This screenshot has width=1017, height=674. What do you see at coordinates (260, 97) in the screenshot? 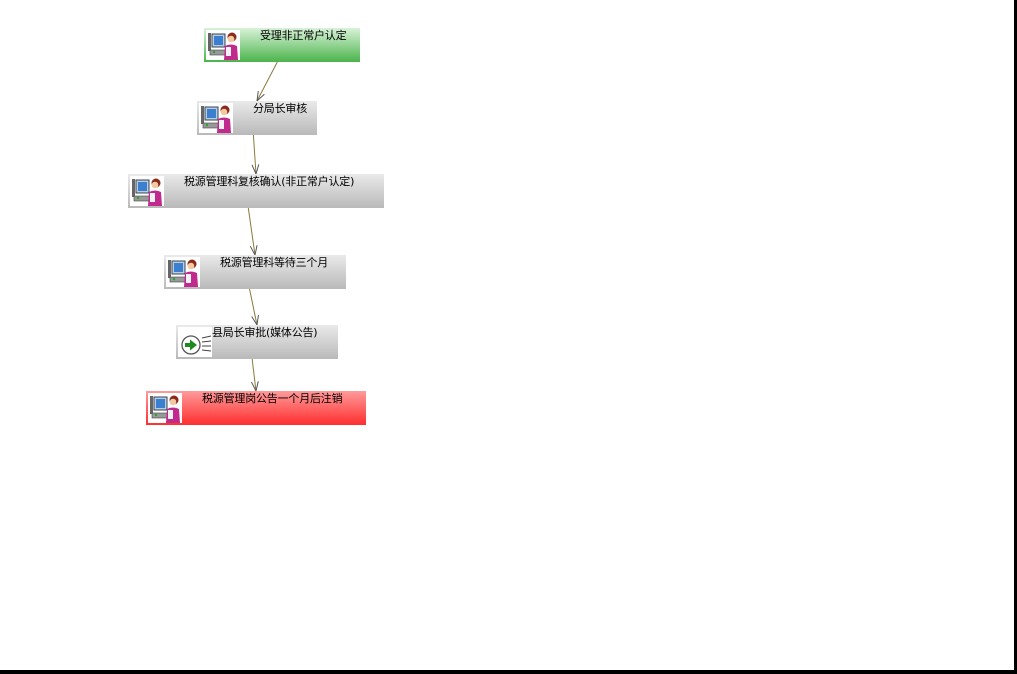
I see `arrowhead-n1-n2` at bounding box center [260, 97].